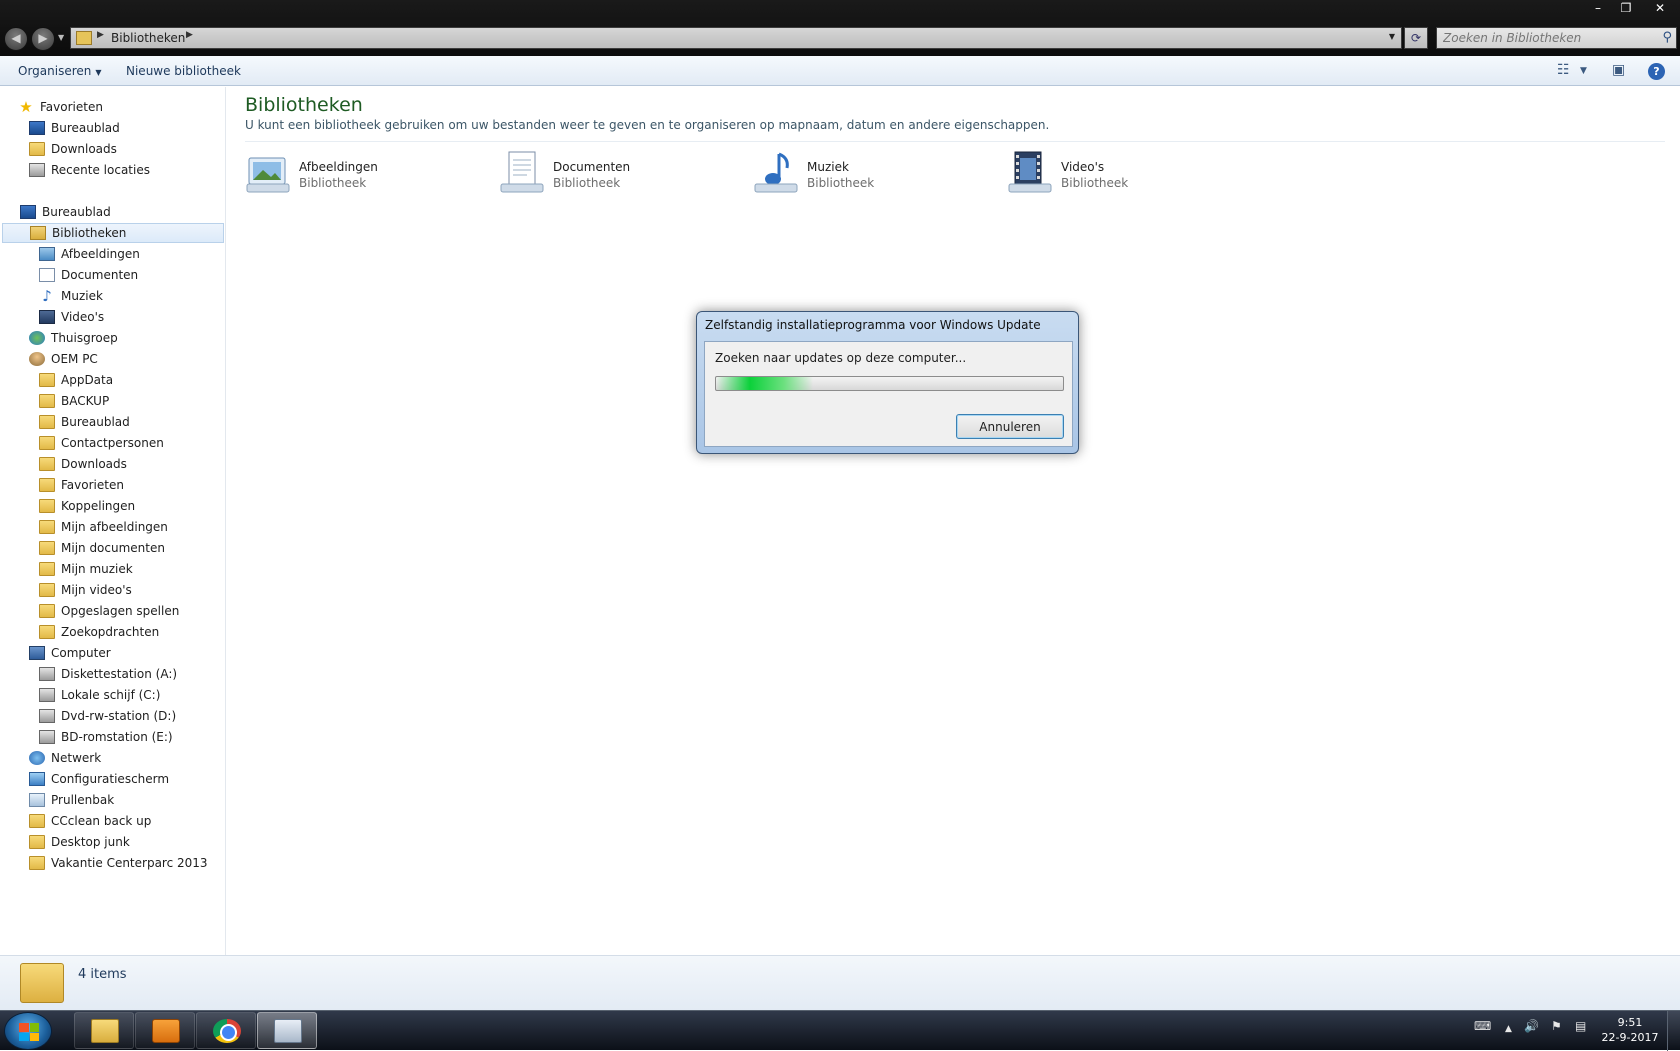 The height and width of the screenshot is (1051, 1680). What do you see at coordinates (287, 1030) in the screenshot?
I see `taskbar-windows-update` at bounding box center [287, 1030].